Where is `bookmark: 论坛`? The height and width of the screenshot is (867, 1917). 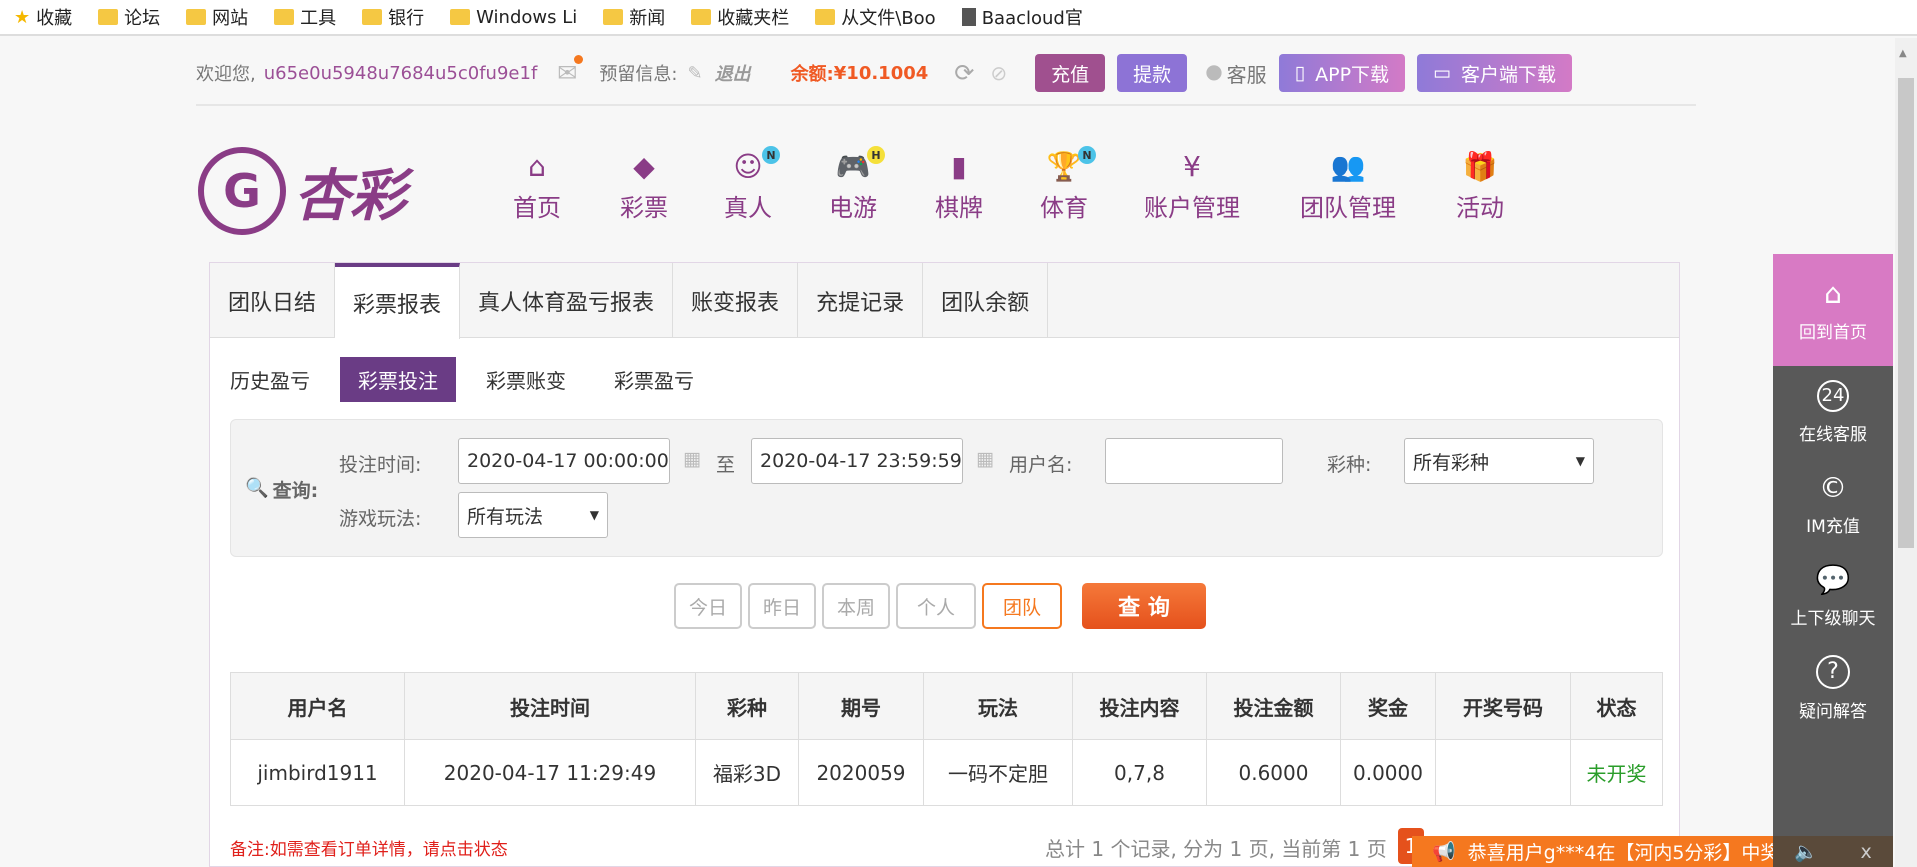
bookmark: 论坛 is located at coordinates (129, 17).